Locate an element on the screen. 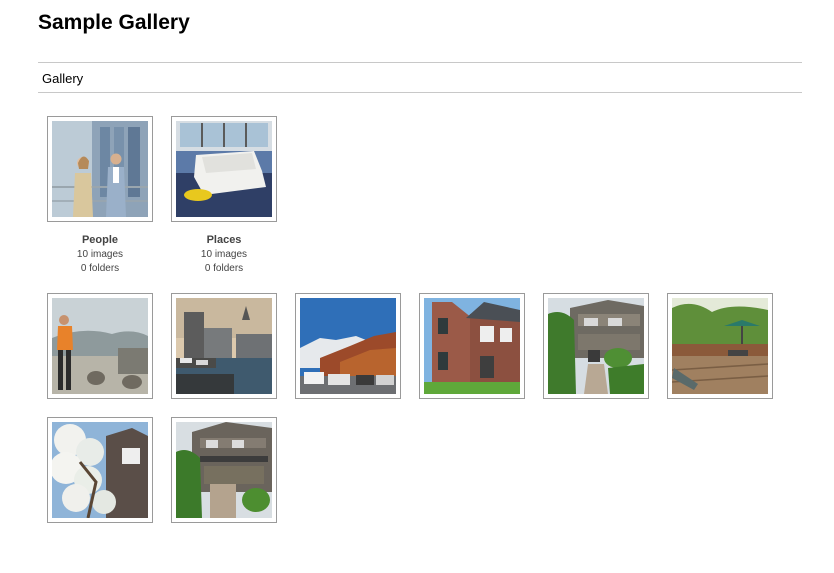 The width and height of the screenshot is (834, 573). blossoming-tree-house-thumbnail is located at coordinates (100, 470).